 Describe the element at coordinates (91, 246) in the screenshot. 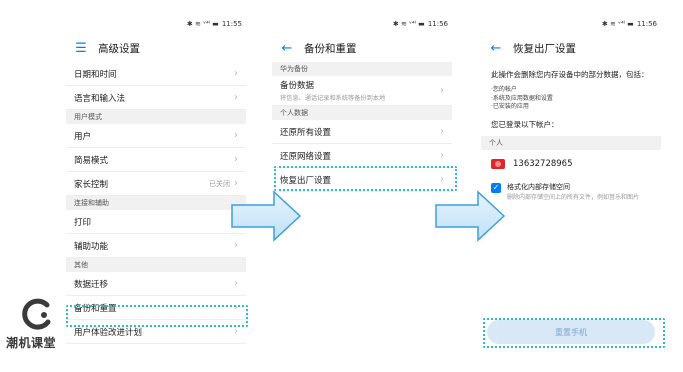

I see `settings-item-label: 辅助功能` at that location.